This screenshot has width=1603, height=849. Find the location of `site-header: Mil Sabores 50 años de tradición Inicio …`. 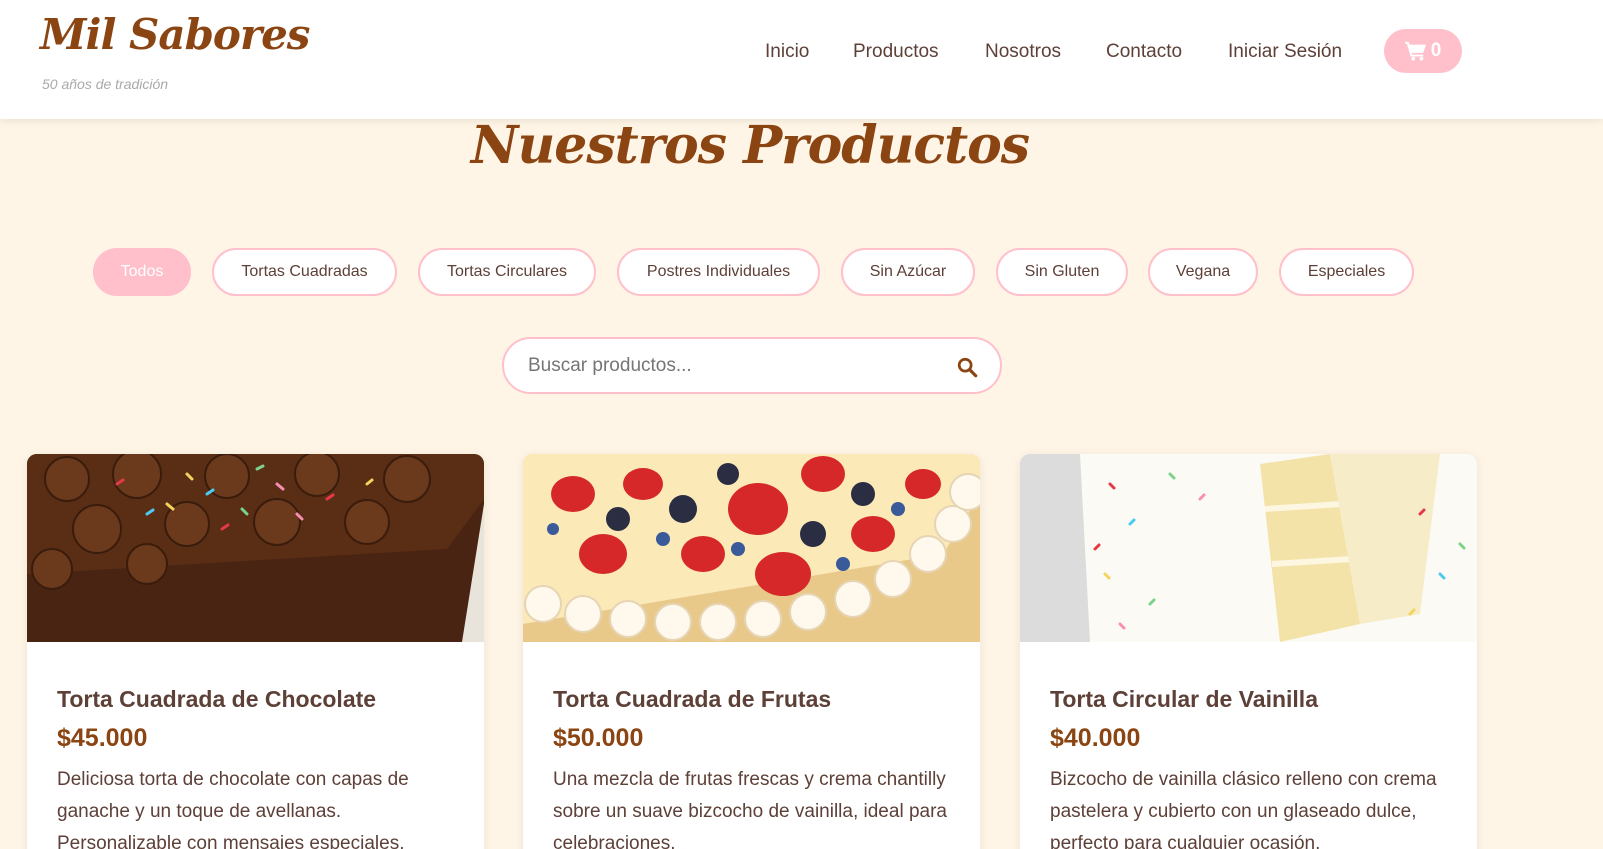

site-header: Mil Sabores 50 años de tradición Inicio … is located at coordinates (801, 59).